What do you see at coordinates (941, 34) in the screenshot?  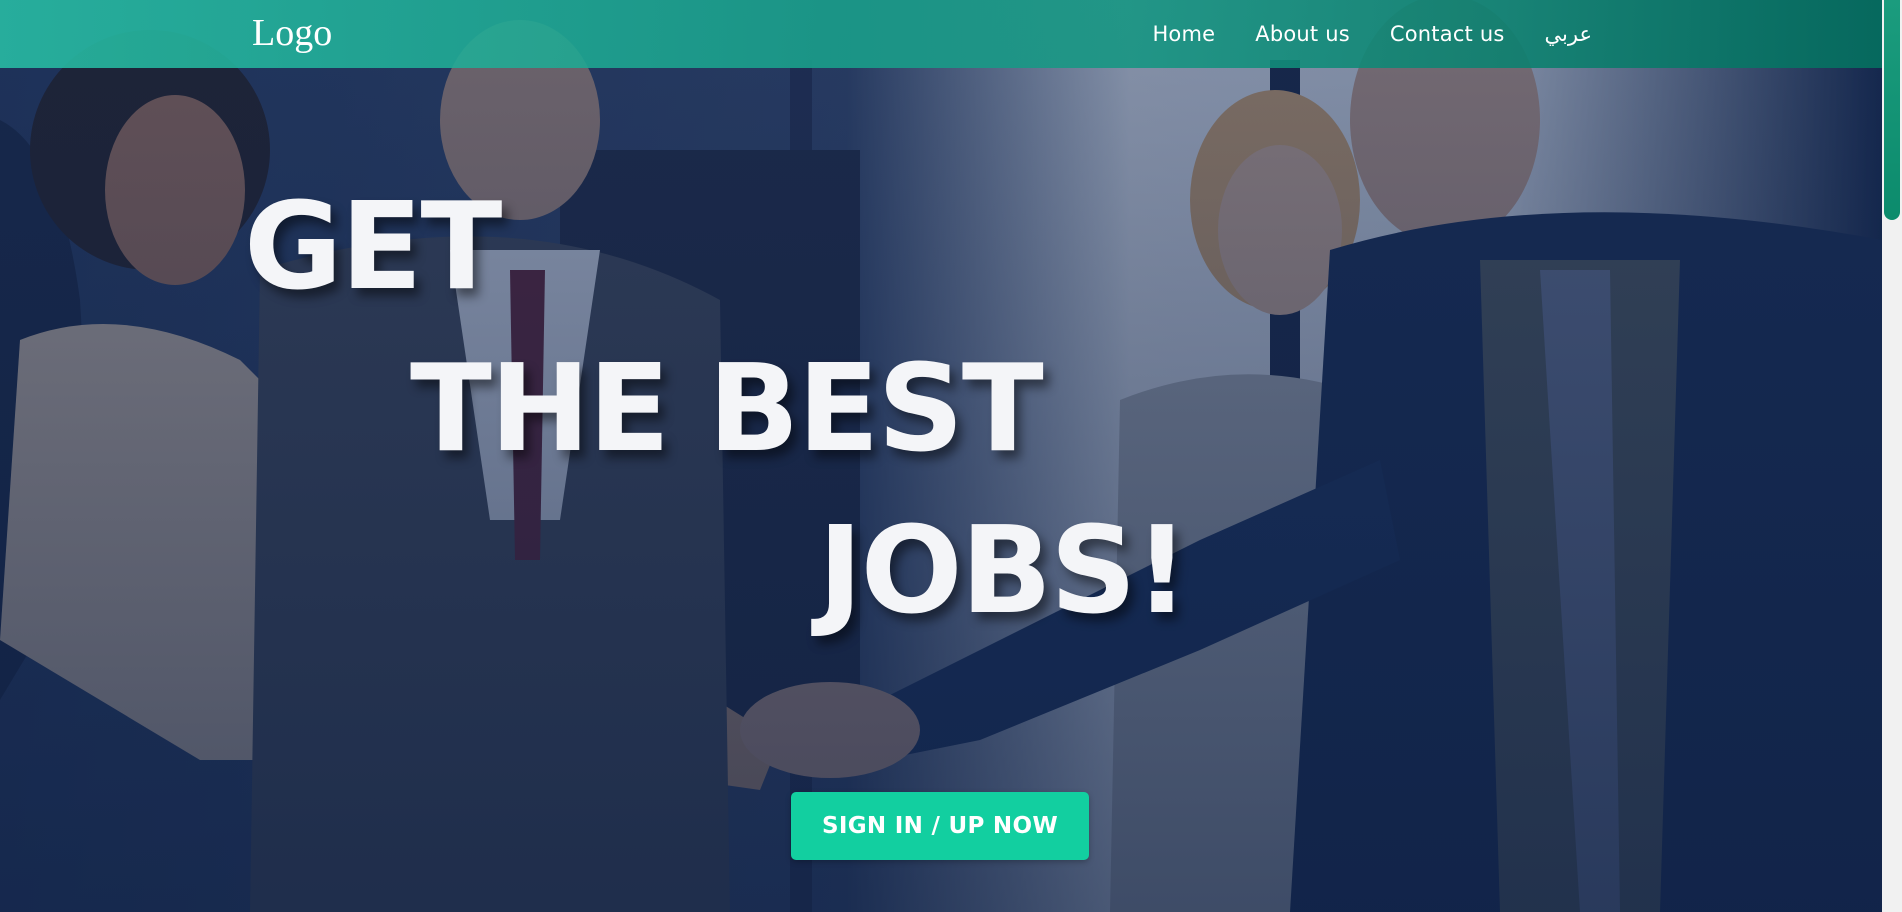 I see `top-navbar: Logo Home About us Contact us عربي` at bounding box center [941, 34].